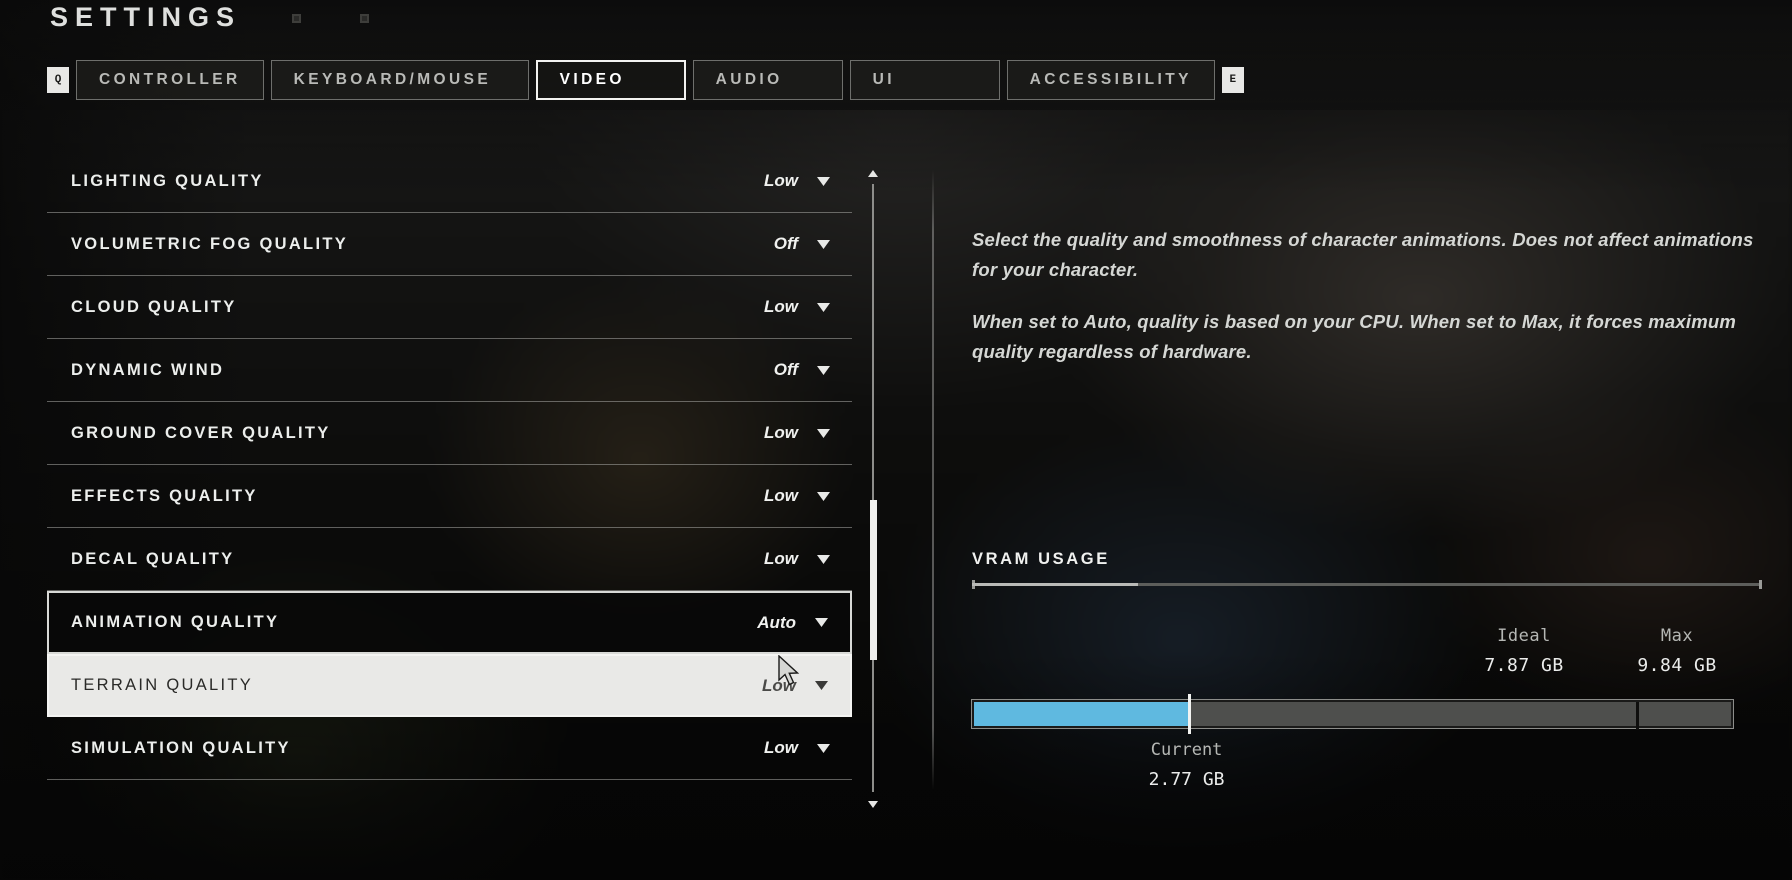 The width and height of the screenshot is (1792, 880). What do you see at coordinates (167, 180) in the screenshot?
I see `setting-label: LIGHTING QUALITY` at bounding box center [167, 180].